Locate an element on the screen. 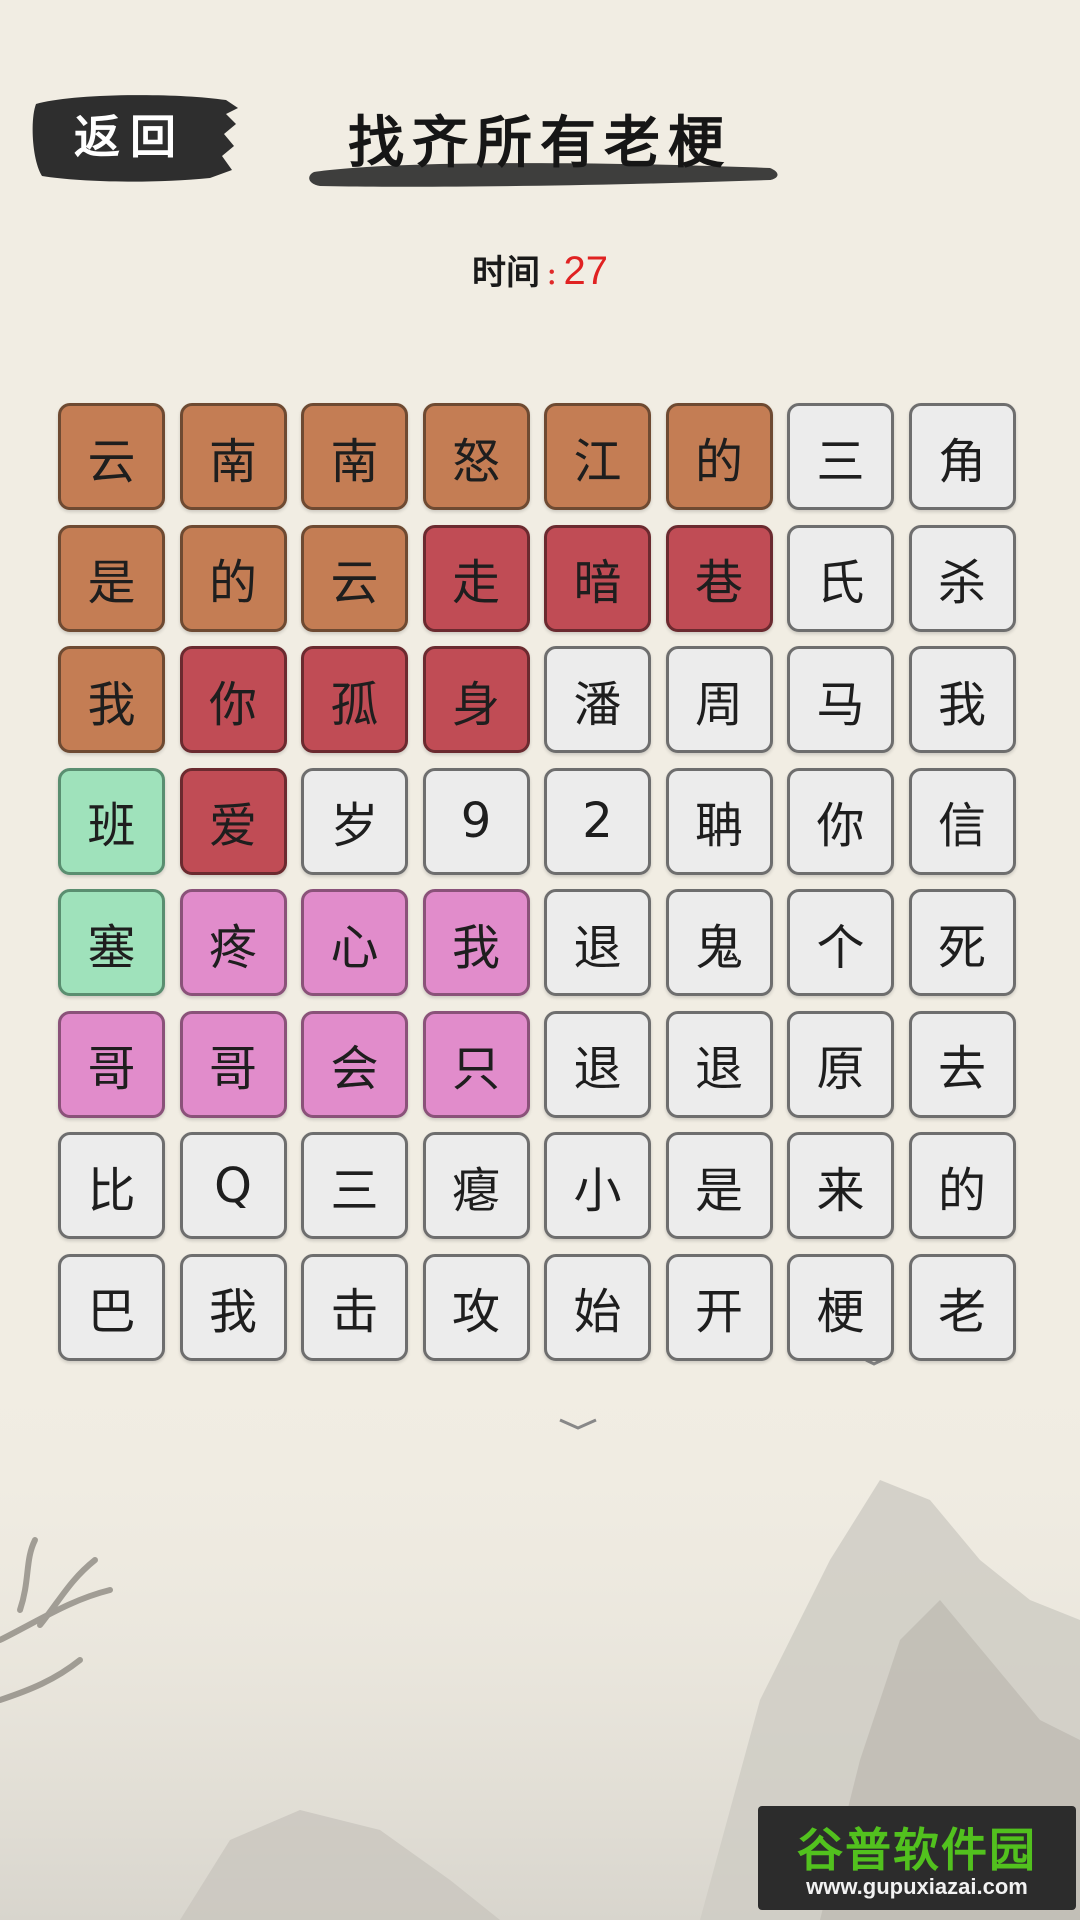 The image size is (1080, 1920). grid-cell: 开 is located at coordinates (719, 1307).